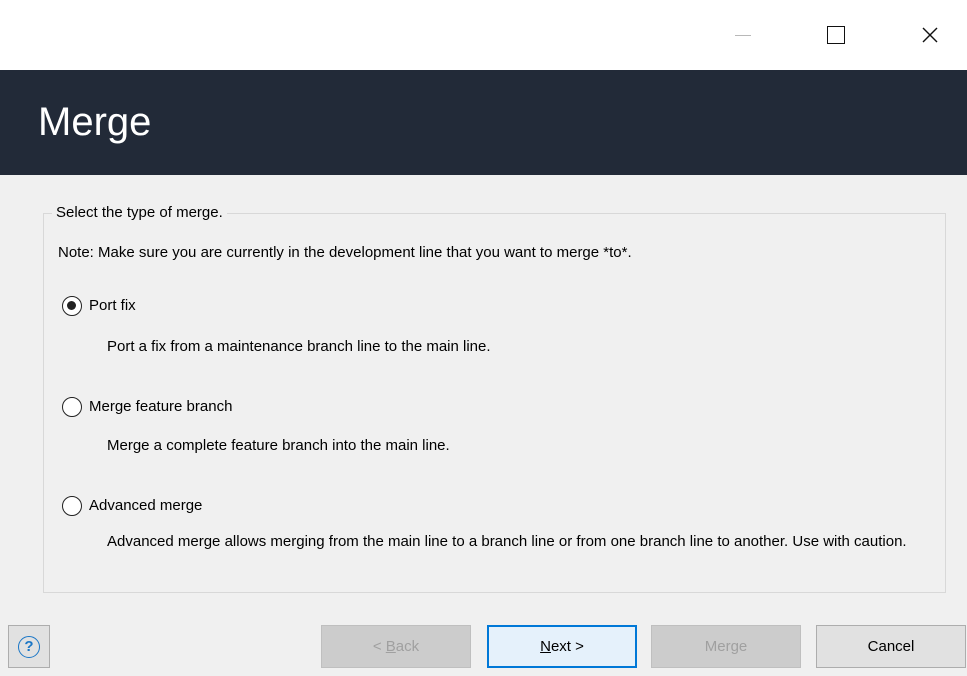 The image size is (967, 676). Describe the element at coordinates (407, 646) in the screenshot. I see `back-rest: ack` at that location.